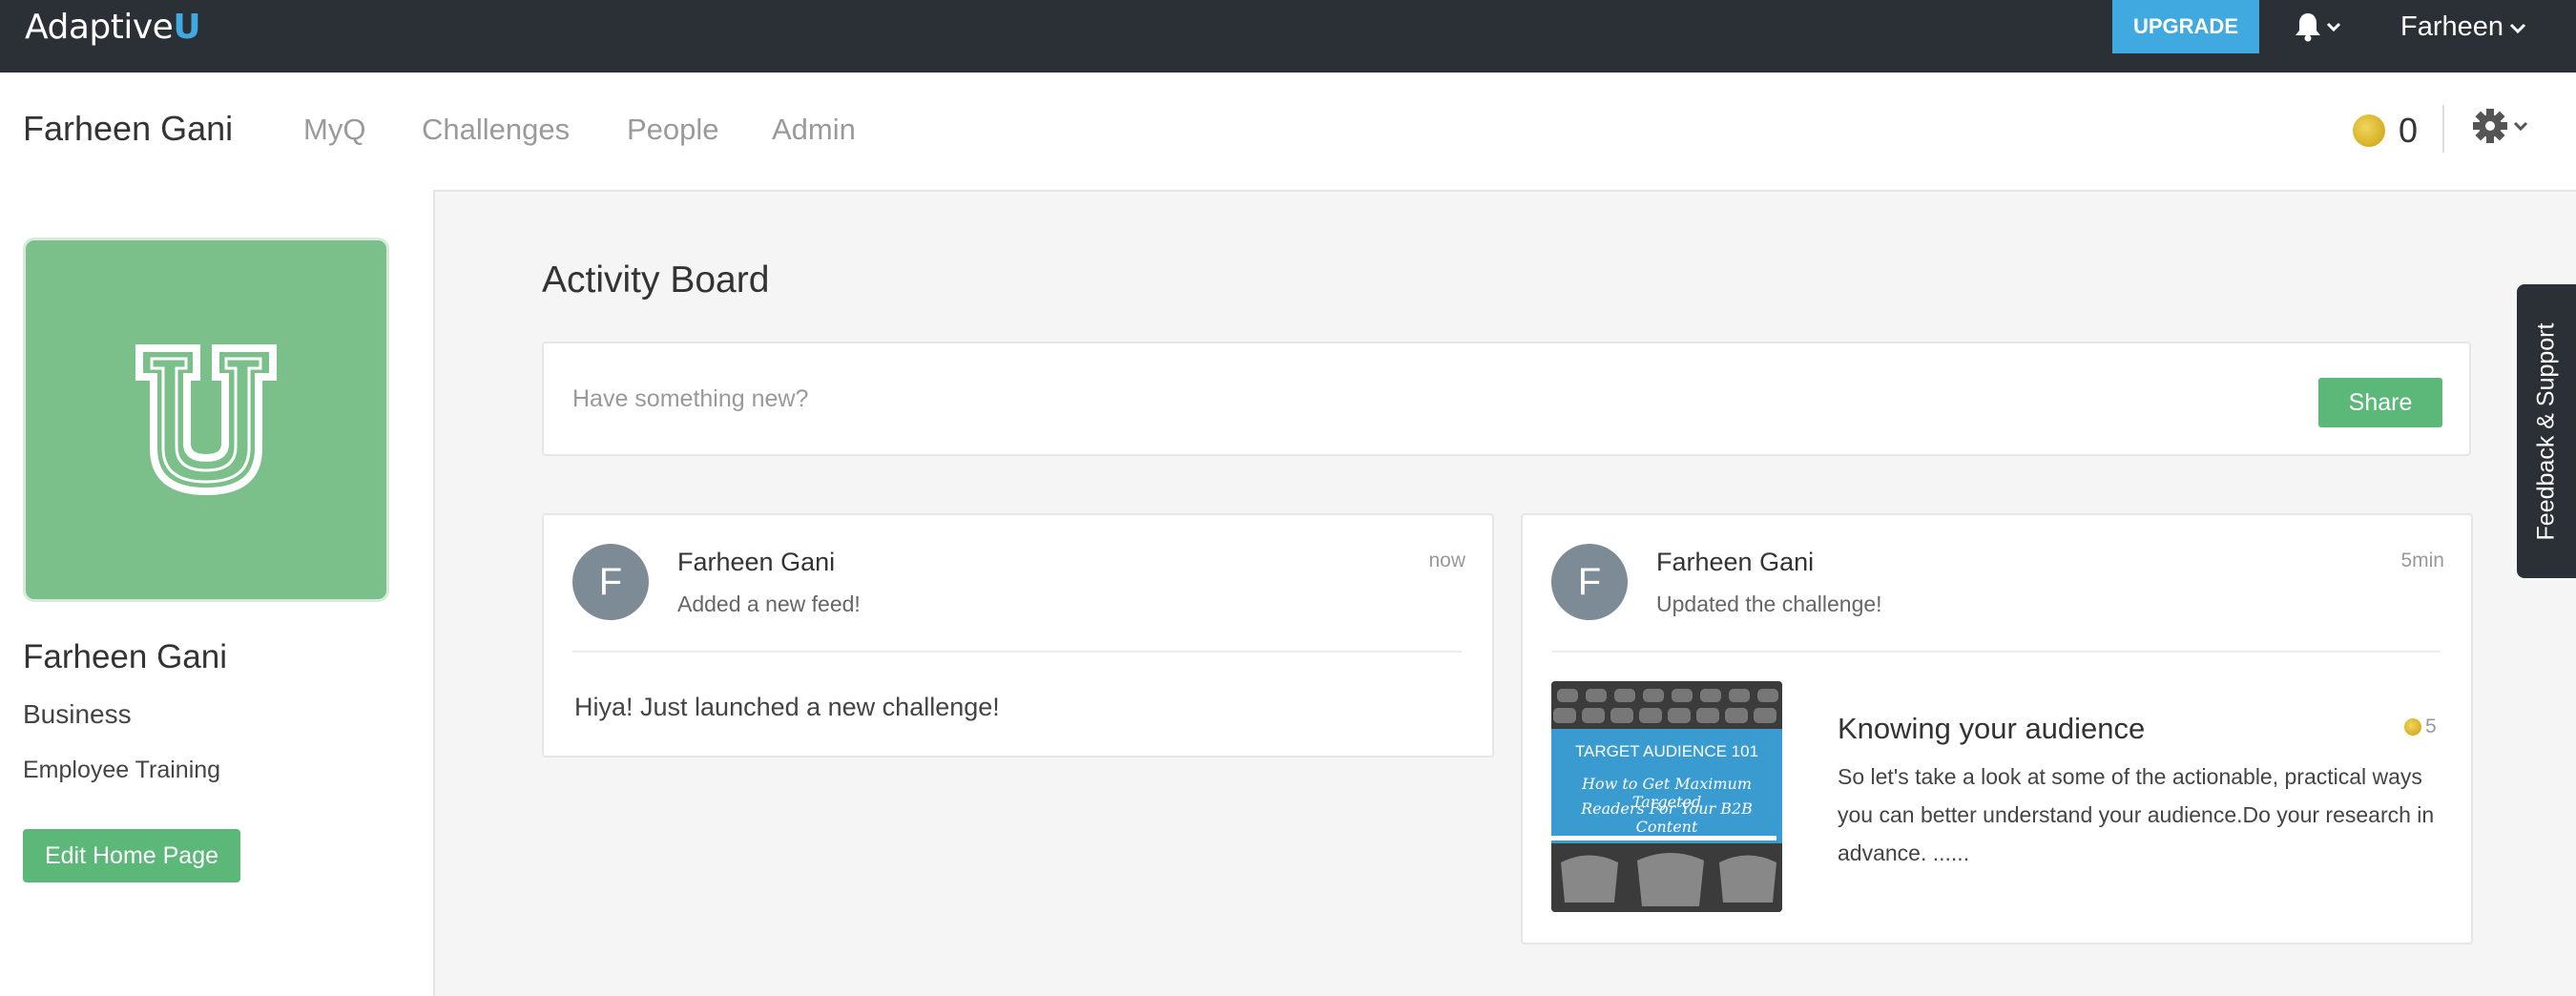 The width and height of the screenshot is (2576, 996). I want to click on feedback-label: Feedback & Support, so click(2546, 431).